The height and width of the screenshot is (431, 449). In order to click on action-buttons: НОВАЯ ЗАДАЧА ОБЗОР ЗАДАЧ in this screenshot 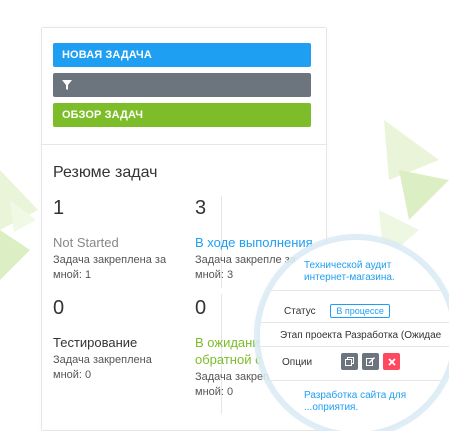, I will do `click(184, 77)`.